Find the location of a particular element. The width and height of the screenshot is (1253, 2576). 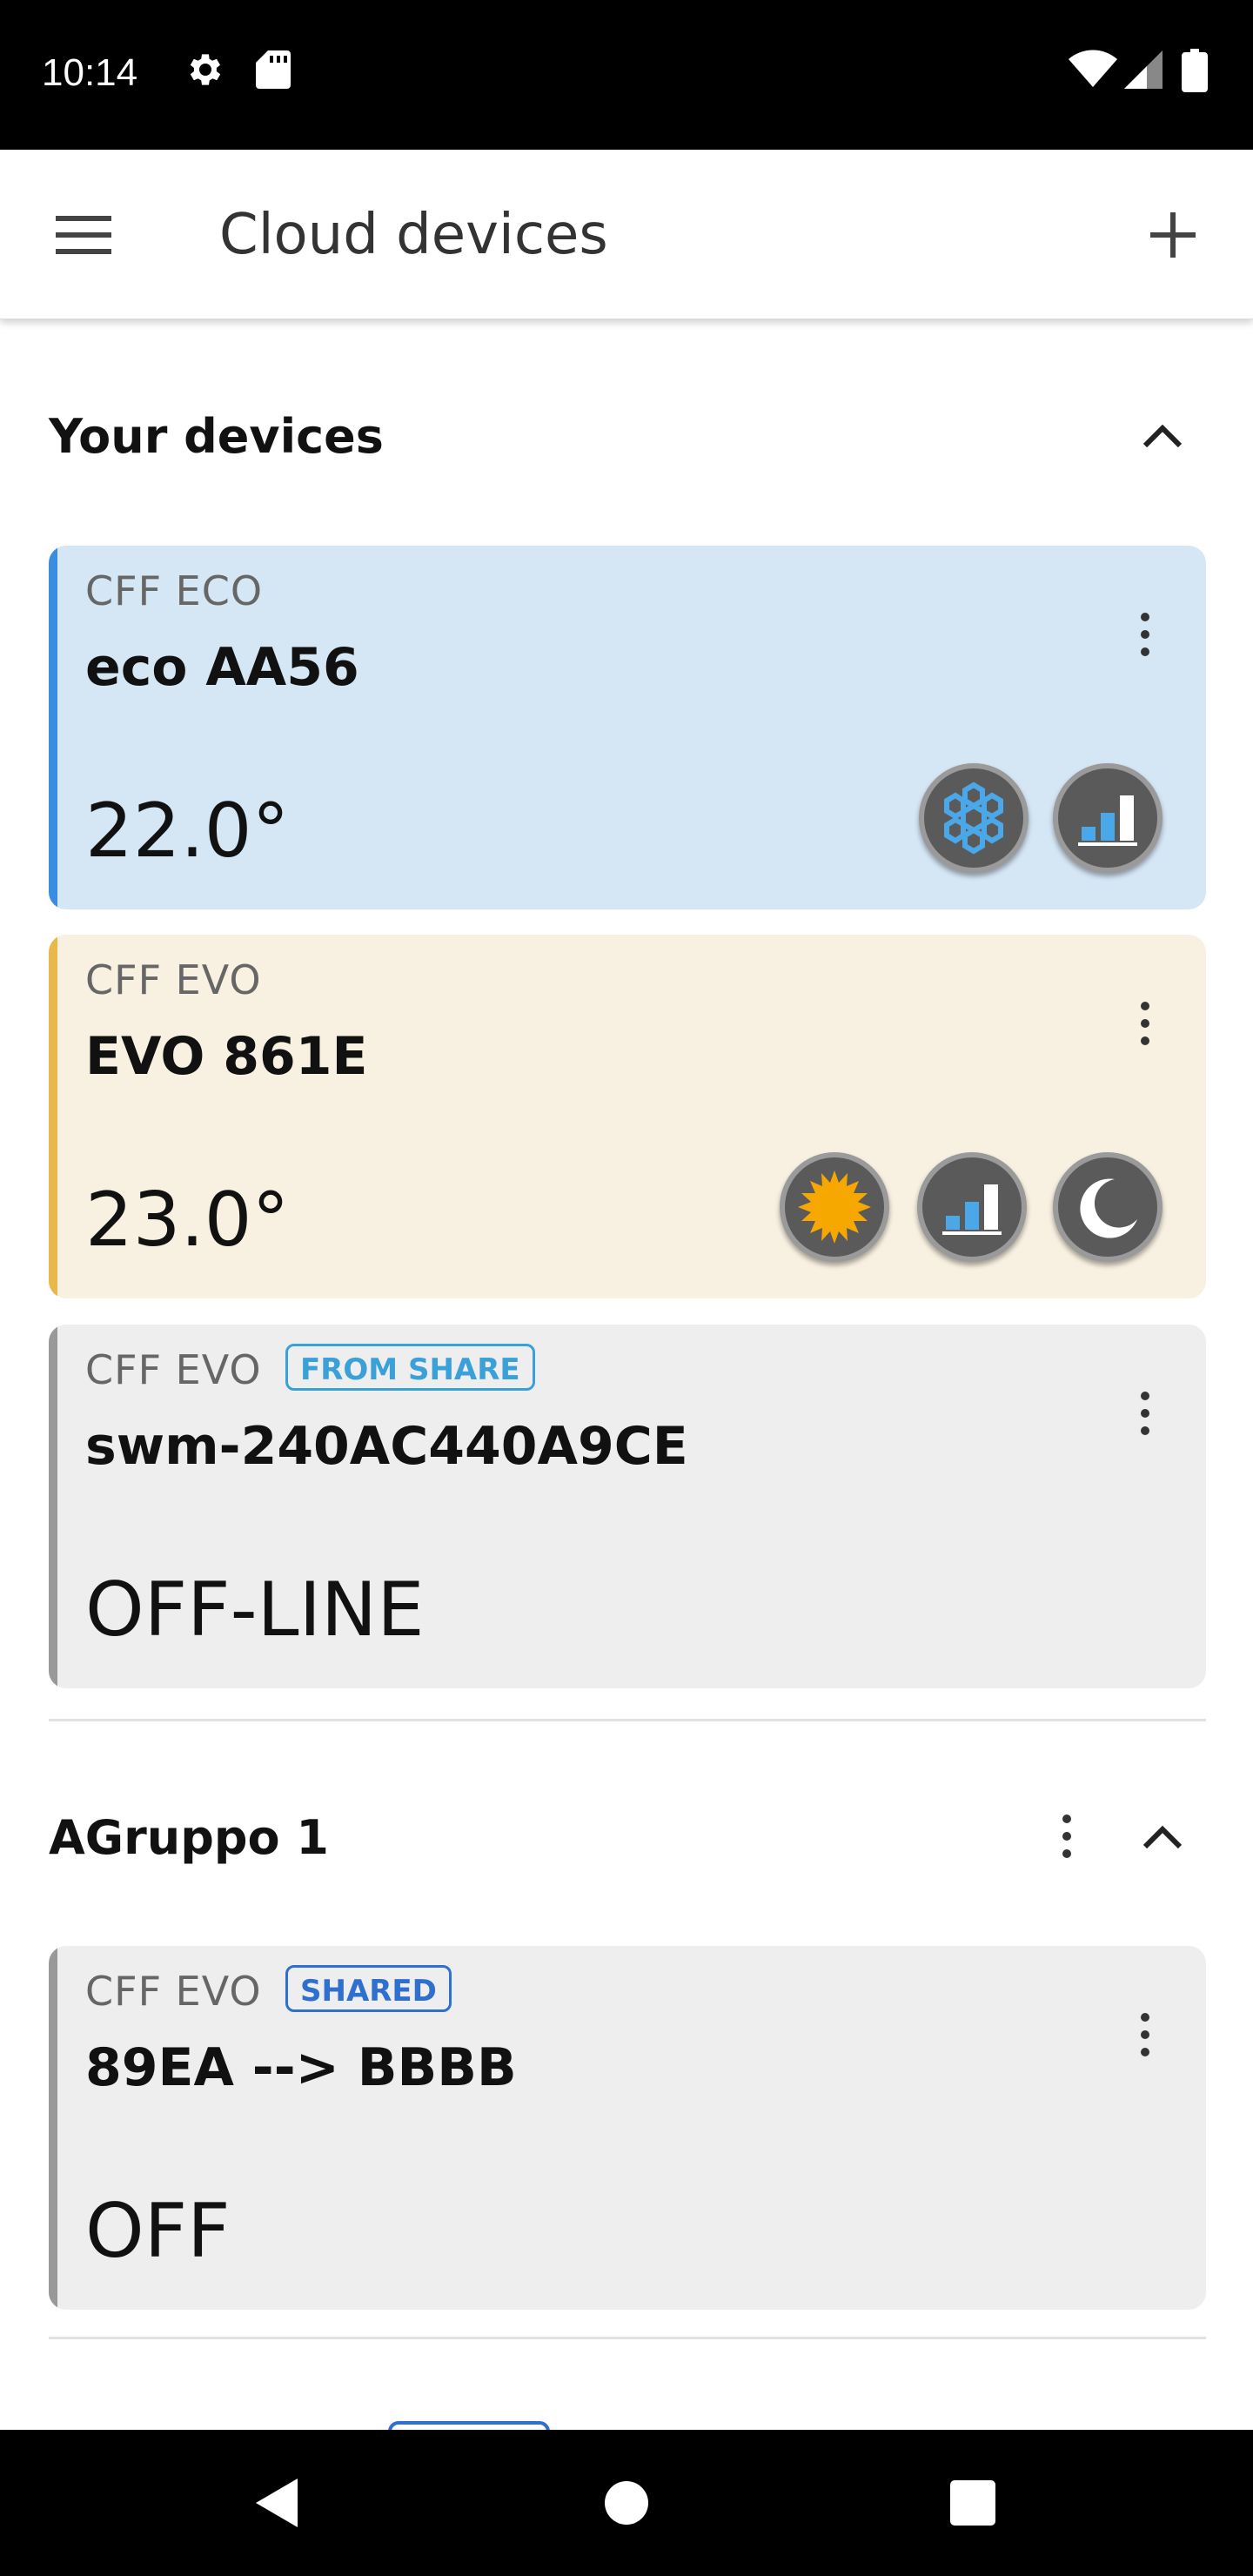

status-bar: 10:14 is located at coordinates (626, 75).